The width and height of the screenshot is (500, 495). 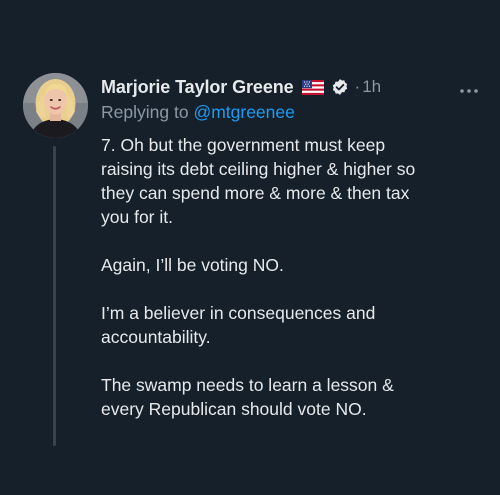 I want to click on tweet-header: Marjorie Taylor Greene · 1h, so click(x=241, y=87).